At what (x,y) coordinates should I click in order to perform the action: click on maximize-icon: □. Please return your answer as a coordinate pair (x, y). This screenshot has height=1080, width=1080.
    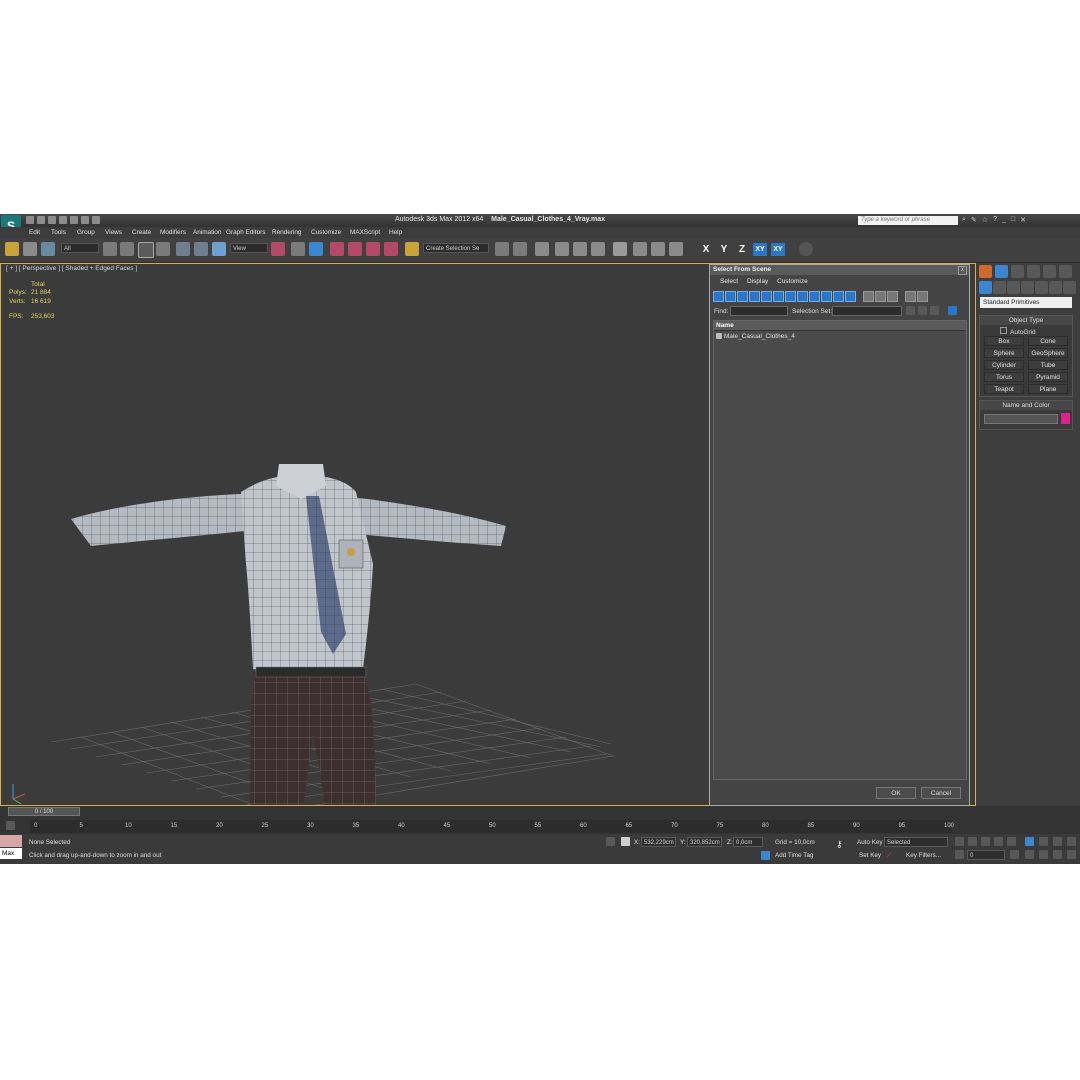
    Looking at the image, I should click on (1013, 220).